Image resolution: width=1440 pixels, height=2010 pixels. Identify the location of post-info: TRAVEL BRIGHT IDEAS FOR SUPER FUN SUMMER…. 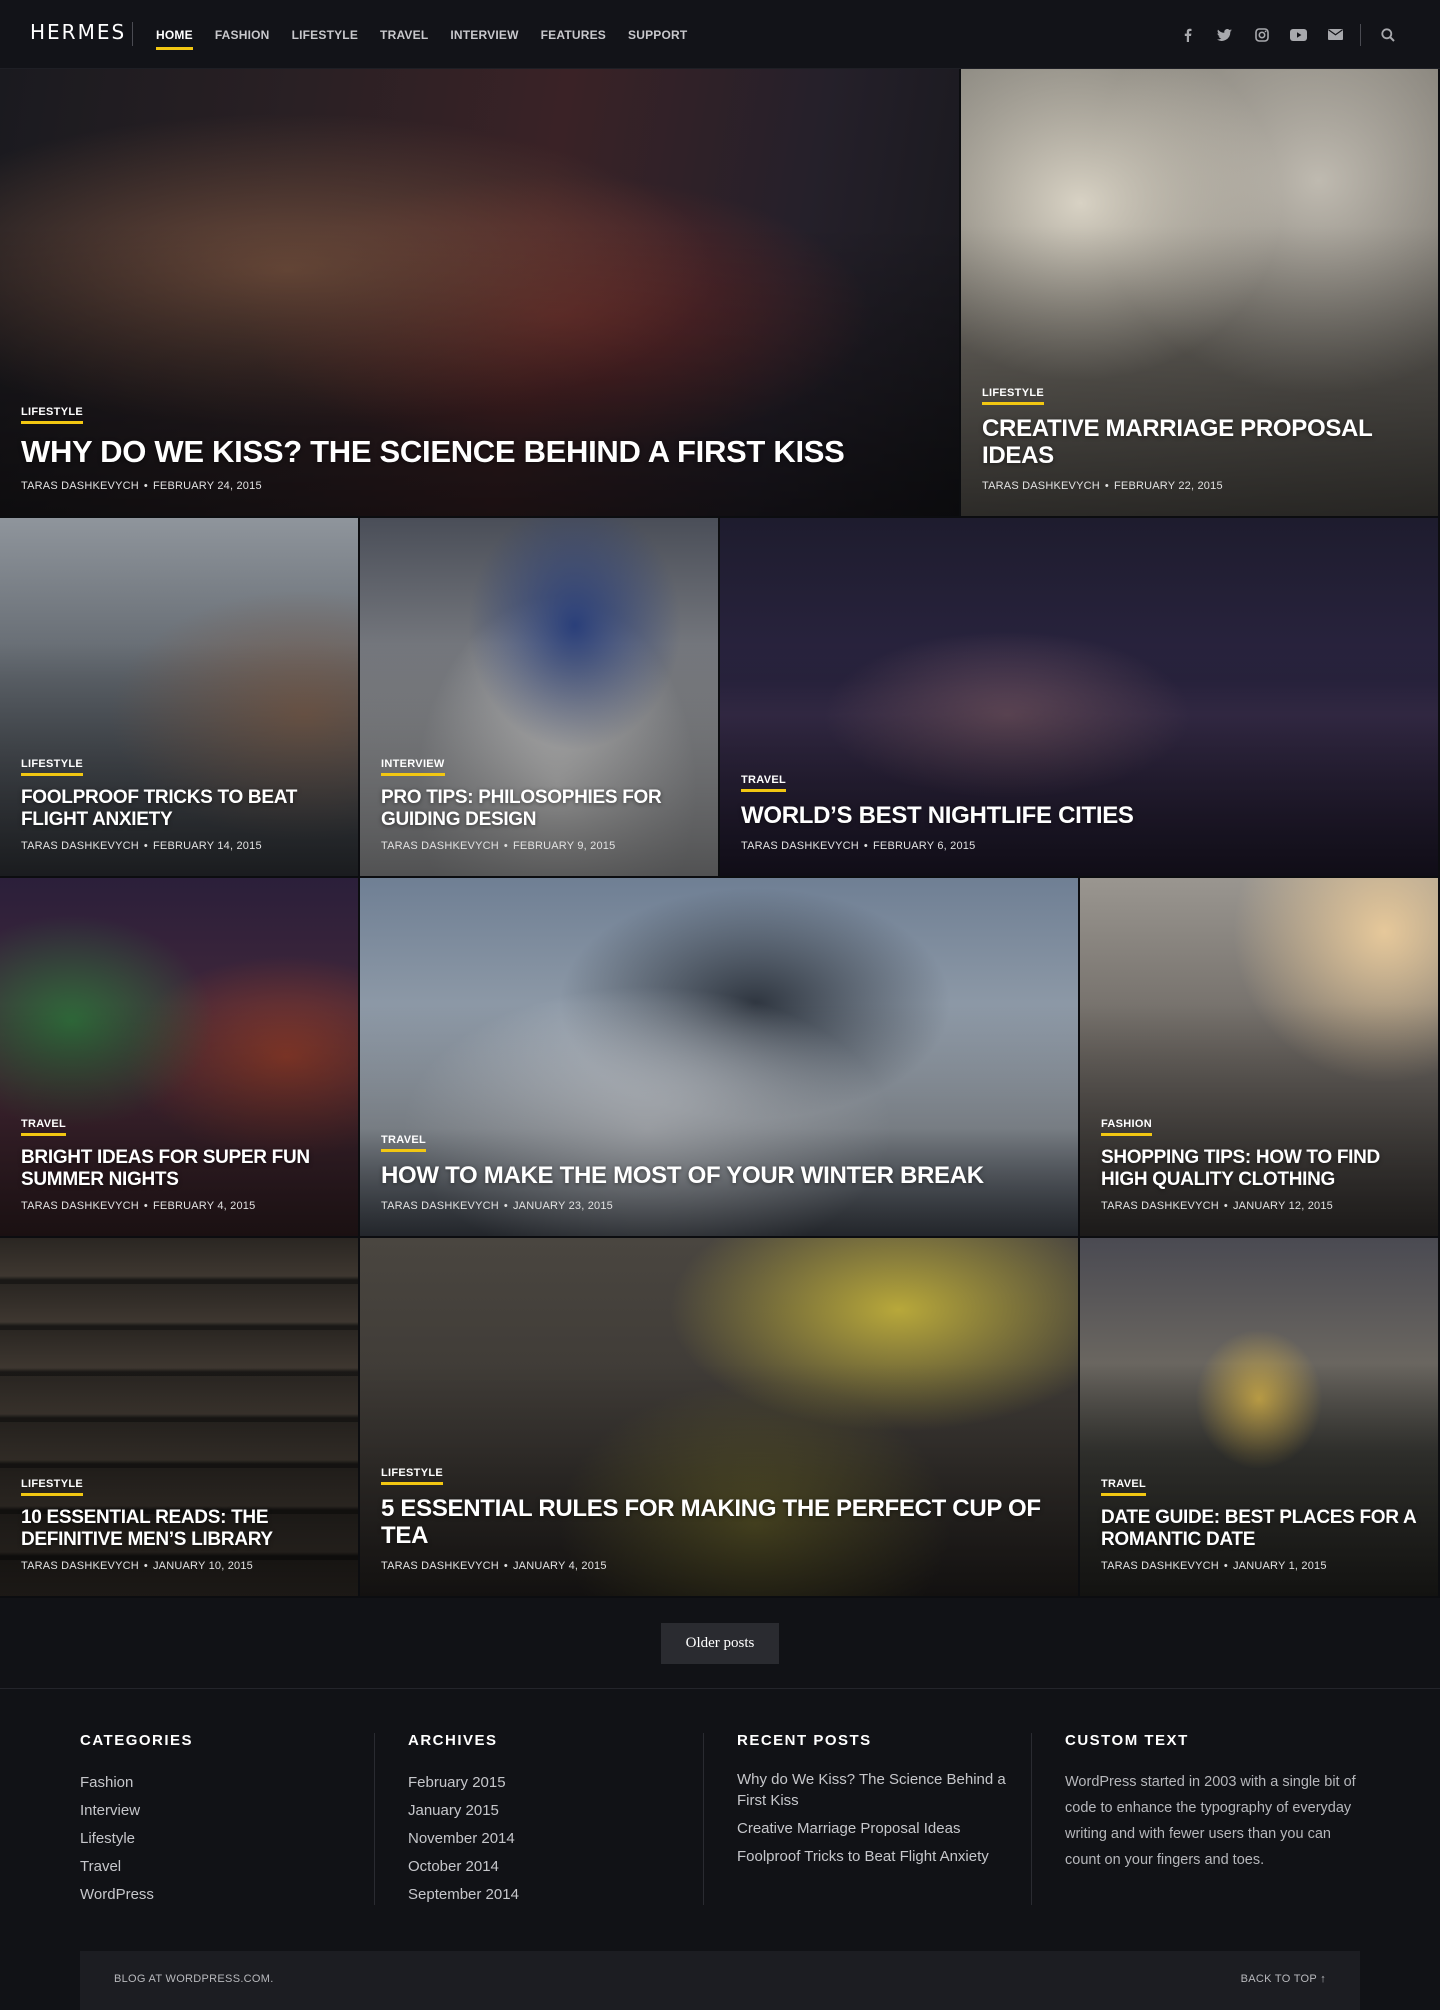
(179, 1163).